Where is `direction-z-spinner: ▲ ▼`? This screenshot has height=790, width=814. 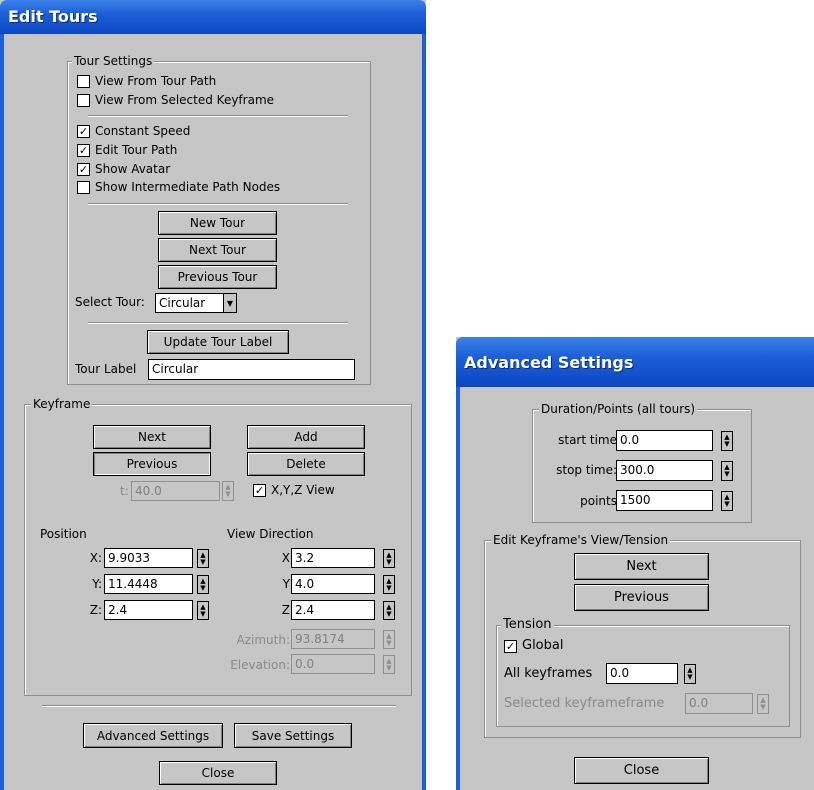 direction-z-spinner: ▲ ▼ is located at coordinates (389, 610).